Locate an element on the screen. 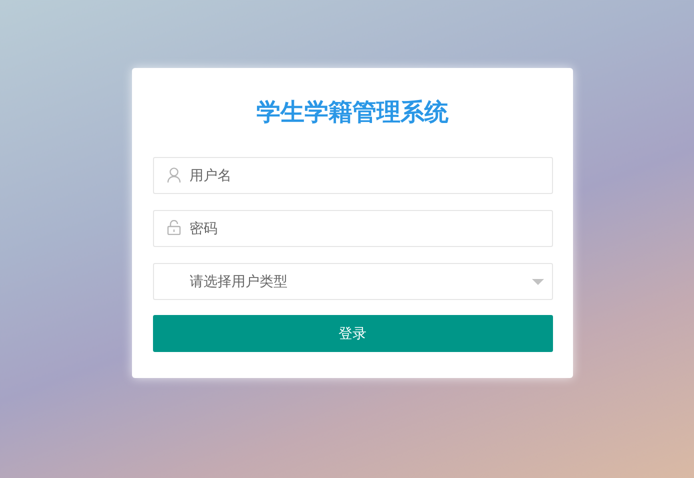 The image size is (694, 478). app-title: 学生学籍管理系统 is located at coordinates (353, 112).